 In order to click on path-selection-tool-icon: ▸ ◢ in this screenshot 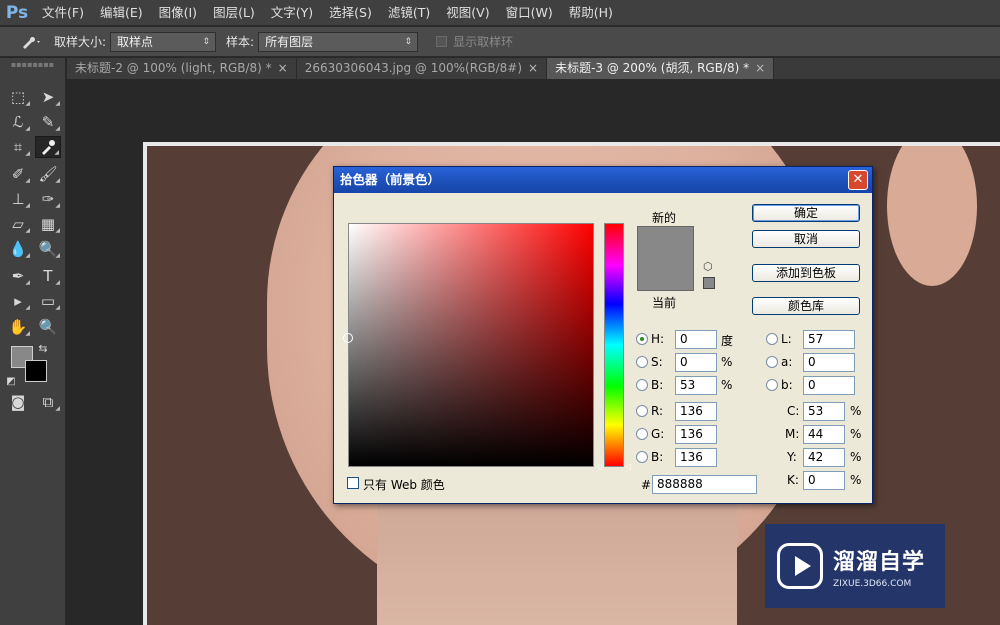, I will do `click(18, 301)`.